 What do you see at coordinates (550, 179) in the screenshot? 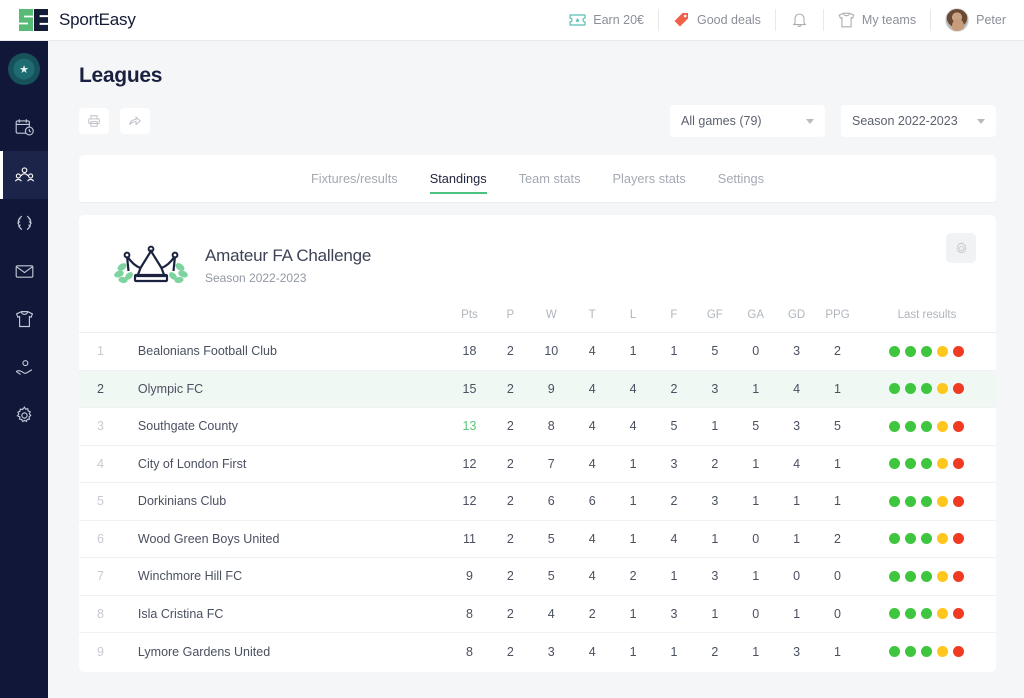
I see `tab-team-stats: Team stats` at bounding box center [550, 179].